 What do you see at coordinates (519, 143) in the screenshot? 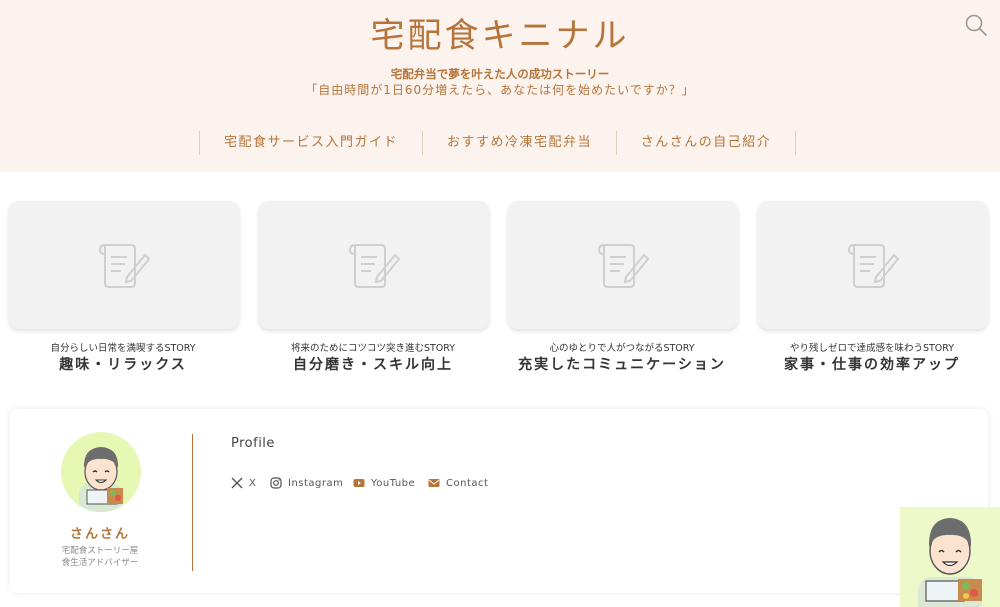
I see `nav-item-recommend: おすすめ冷凍宅配弁当` at bounding box center [519, 143].